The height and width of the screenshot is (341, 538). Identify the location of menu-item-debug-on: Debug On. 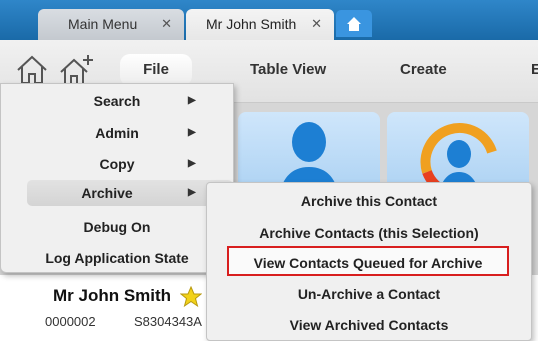
(117, 227).